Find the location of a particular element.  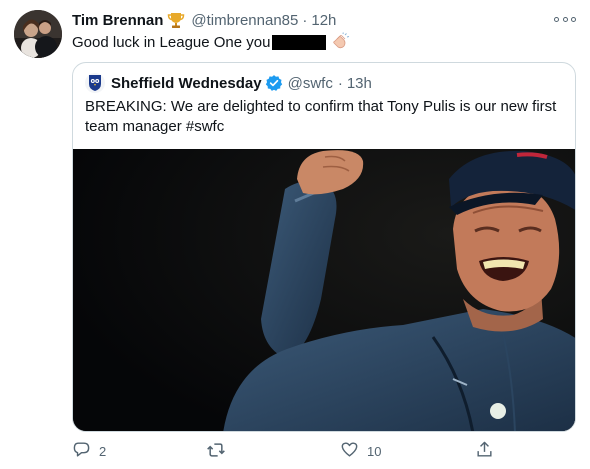

tweet-header: Tim Brennan @timbrennan85 · 12h is located at coordinates (204, 20).